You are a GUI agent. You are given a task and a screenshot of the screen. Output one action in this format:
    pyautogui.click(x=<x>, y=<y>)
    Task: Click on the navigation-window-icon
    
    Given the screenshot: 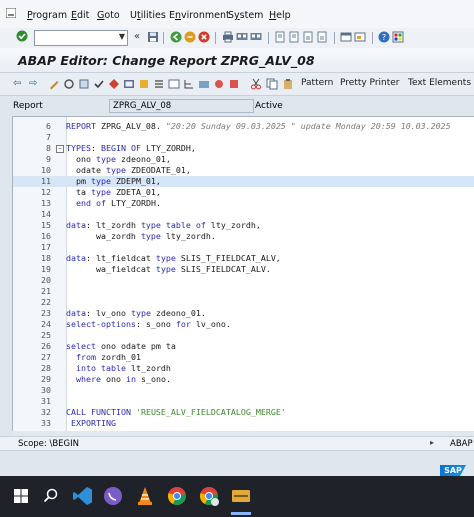 What is the action you would take?
    pyautogui.click(x=174, y=84)
    